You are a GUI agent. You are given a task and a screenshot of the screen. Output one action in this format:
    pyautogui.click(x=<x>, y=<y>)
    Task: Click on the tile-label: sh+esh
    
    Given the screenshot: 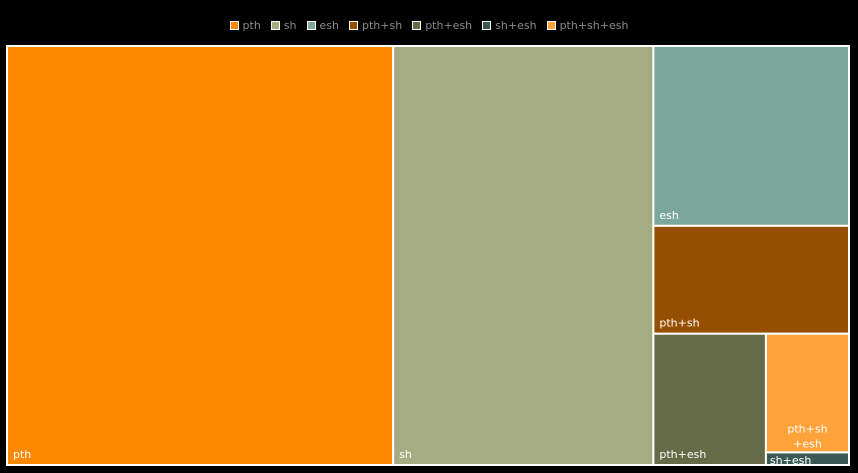 What is the action you would take?
    pyautogui.click(x=790, y=460)
    